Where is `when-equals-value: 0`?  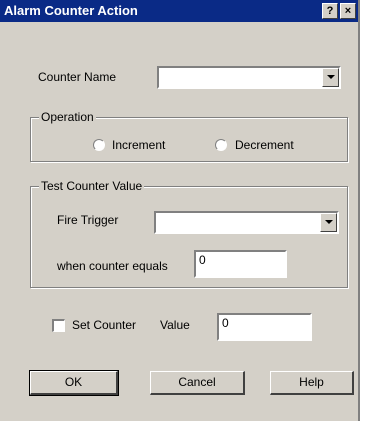
when-equals-value: 0 is located at coordinates (202, 260).